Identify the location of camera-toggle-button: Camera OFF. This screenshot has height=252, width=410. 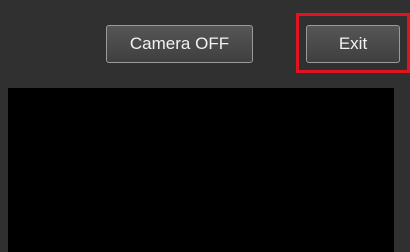
(179, 44).